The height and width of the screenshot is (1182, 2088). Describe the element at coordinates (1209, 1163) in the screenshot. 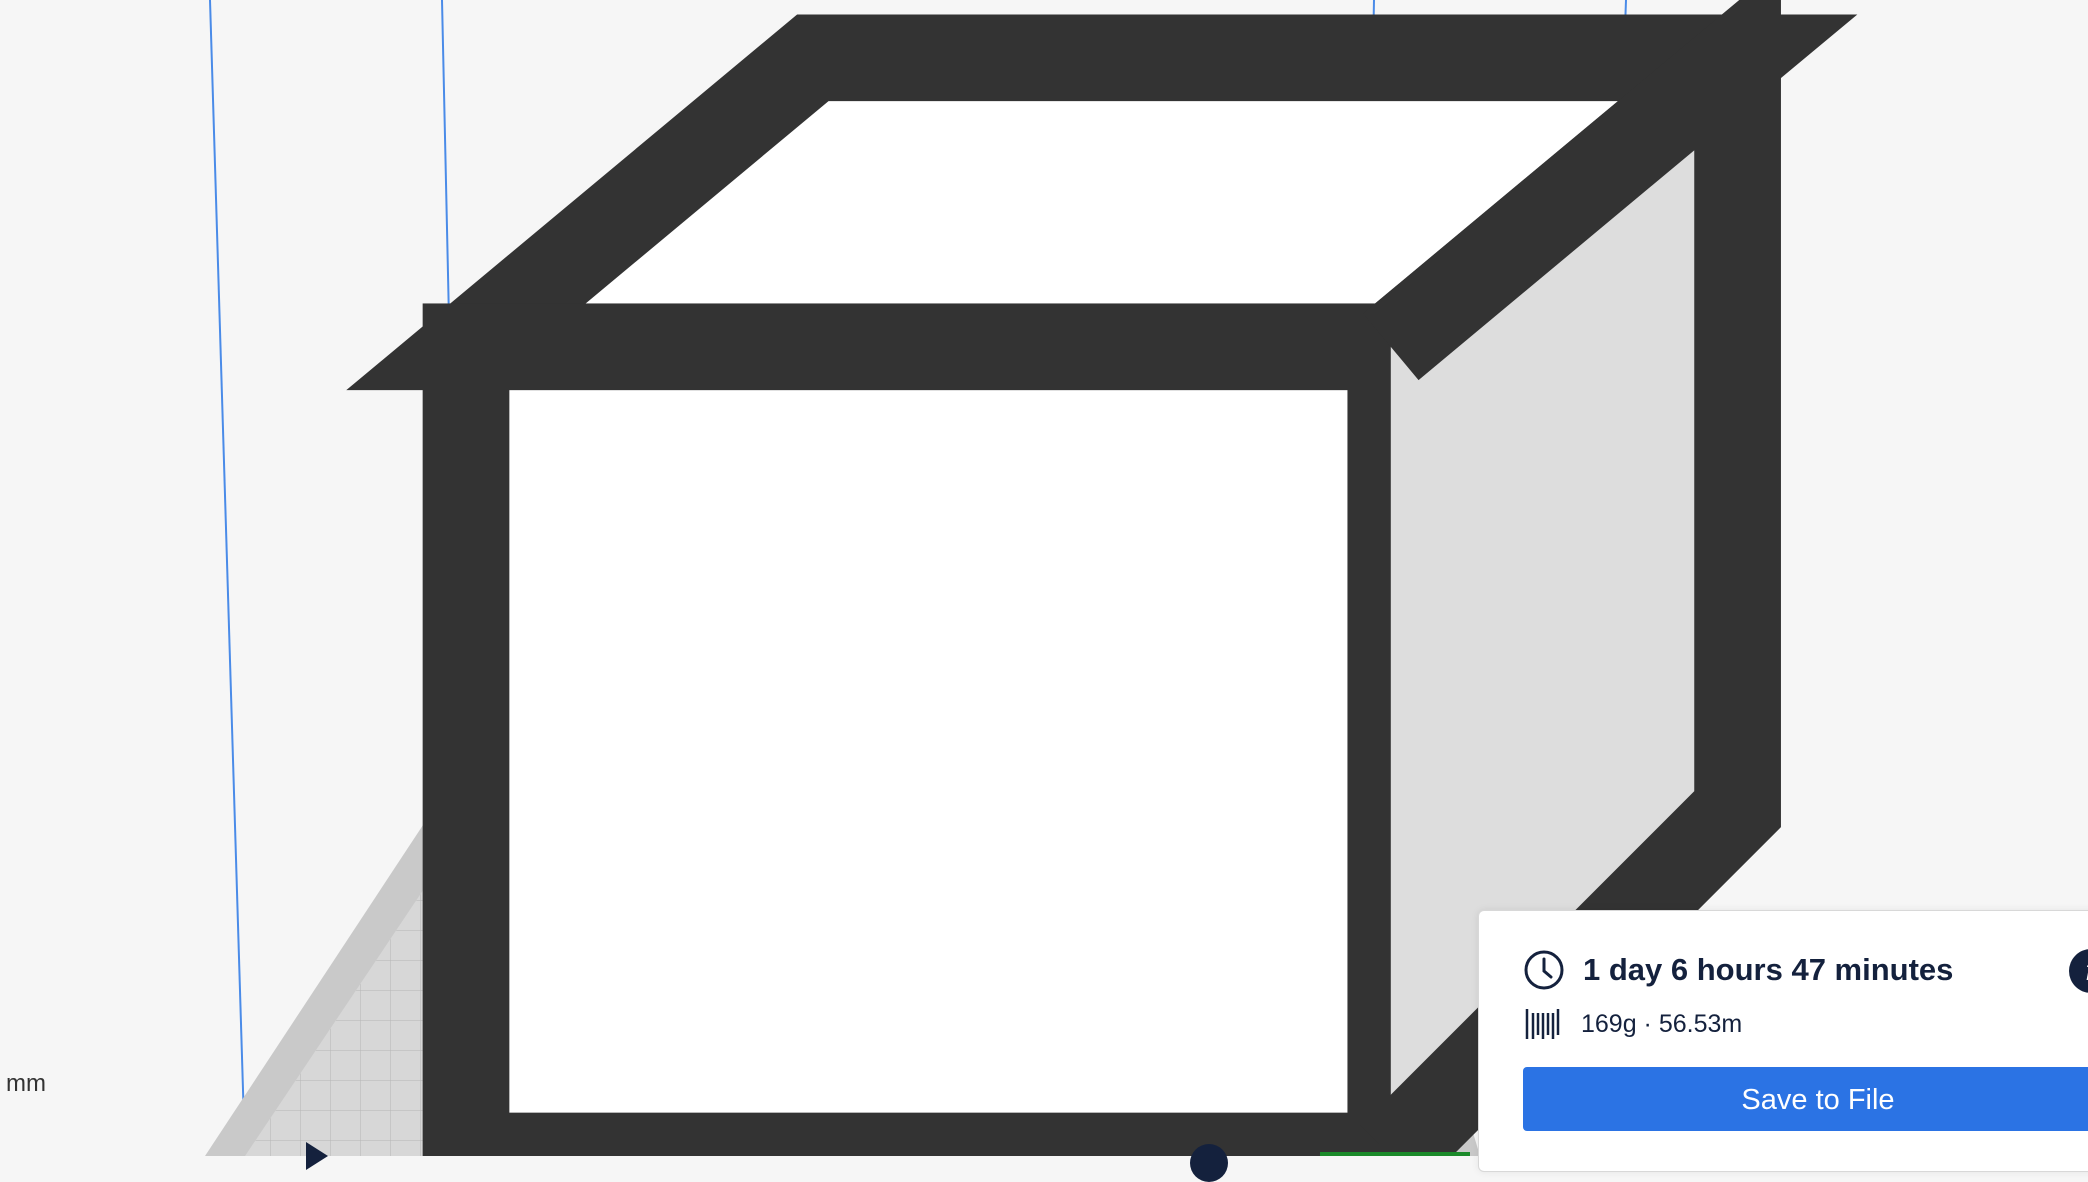

I see `layer-slider-handle` at that location.